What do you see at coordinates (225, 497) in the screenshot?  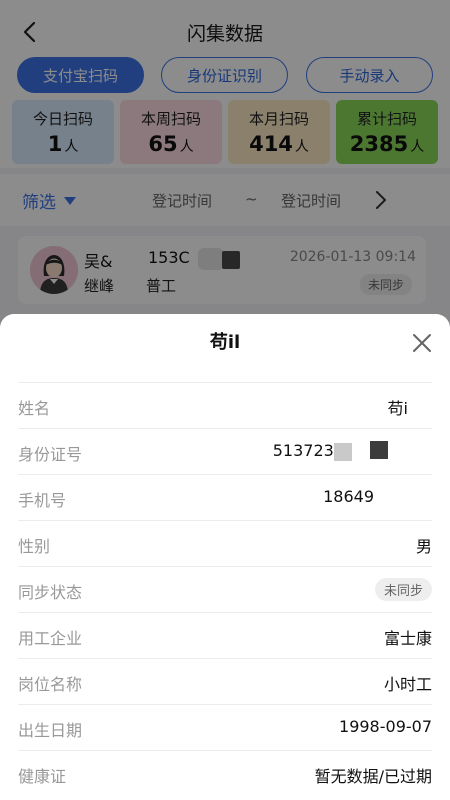 I see `field-row-phone: 手机号 18649` at bounding box center [225, 497].